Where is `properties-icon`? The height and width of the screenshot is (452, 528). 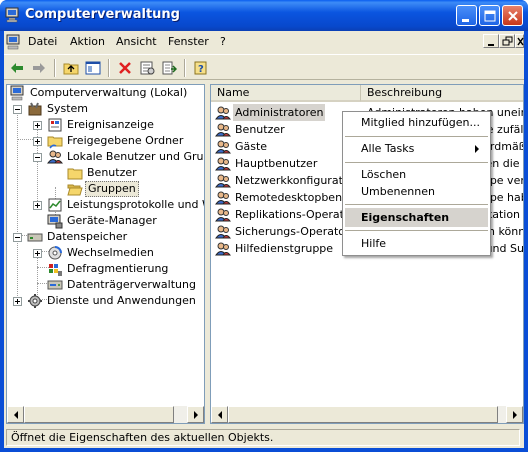 properties-icon is located at coordinates (147, 68).